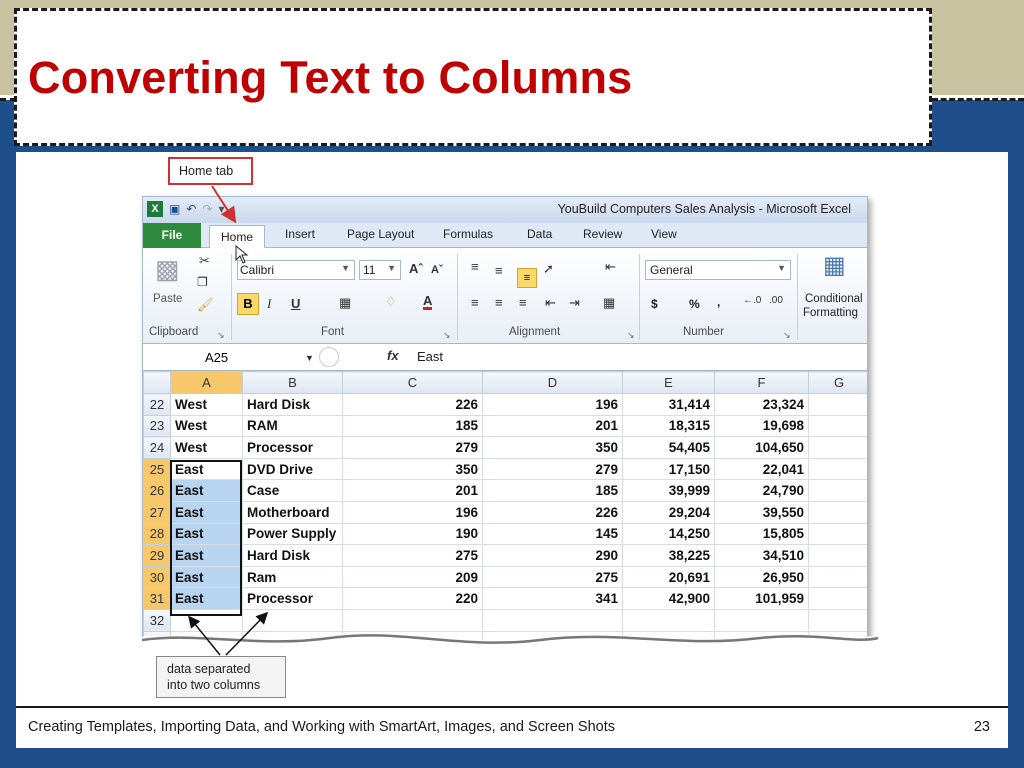  Describe the element at coordinates (834, 299) in the screenshot. I see `conditional-formatting-label-1: Conditional` at that location.